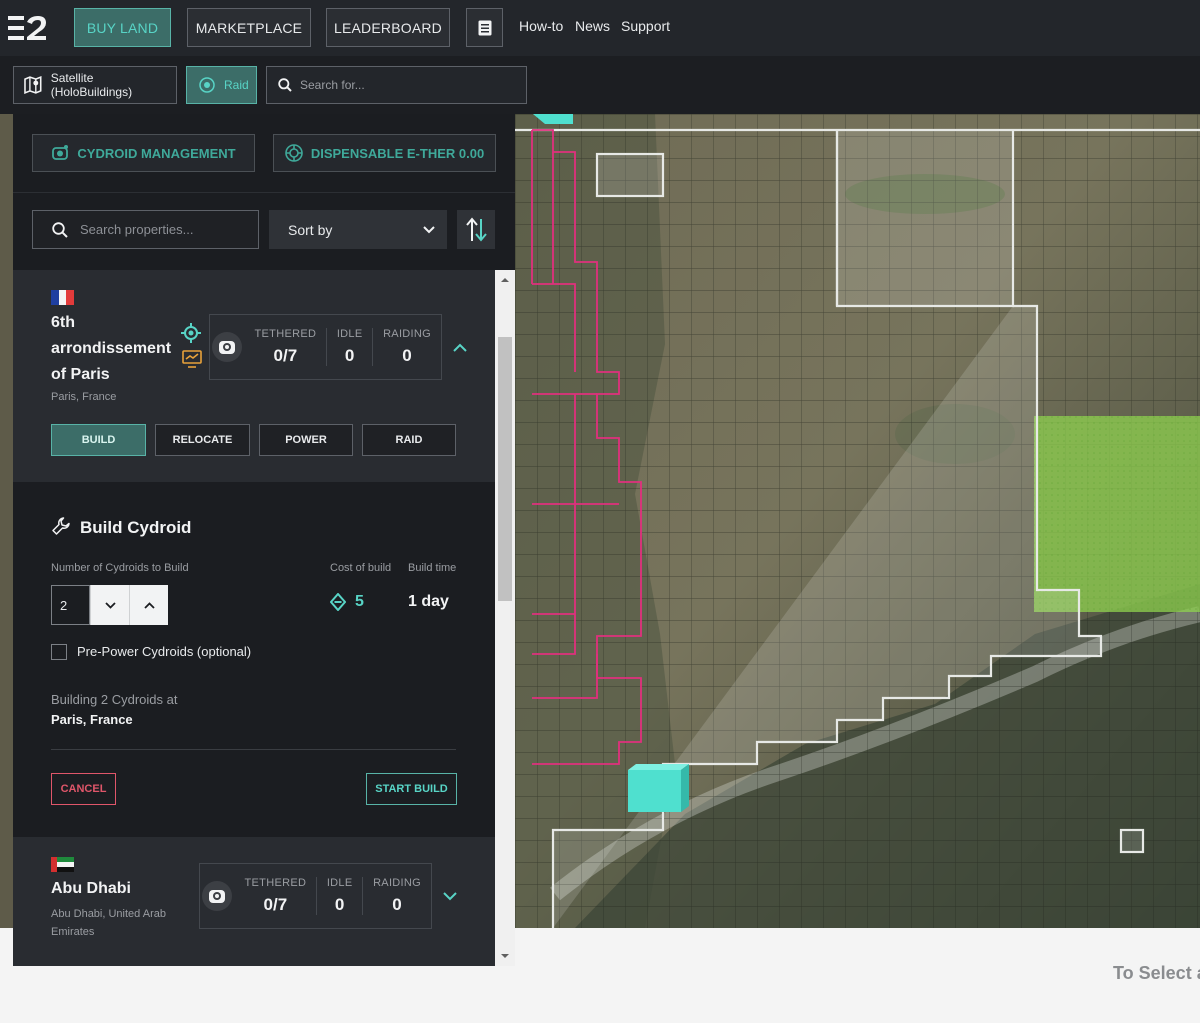  I want to click on sort-direction-button, so click(476, 229).